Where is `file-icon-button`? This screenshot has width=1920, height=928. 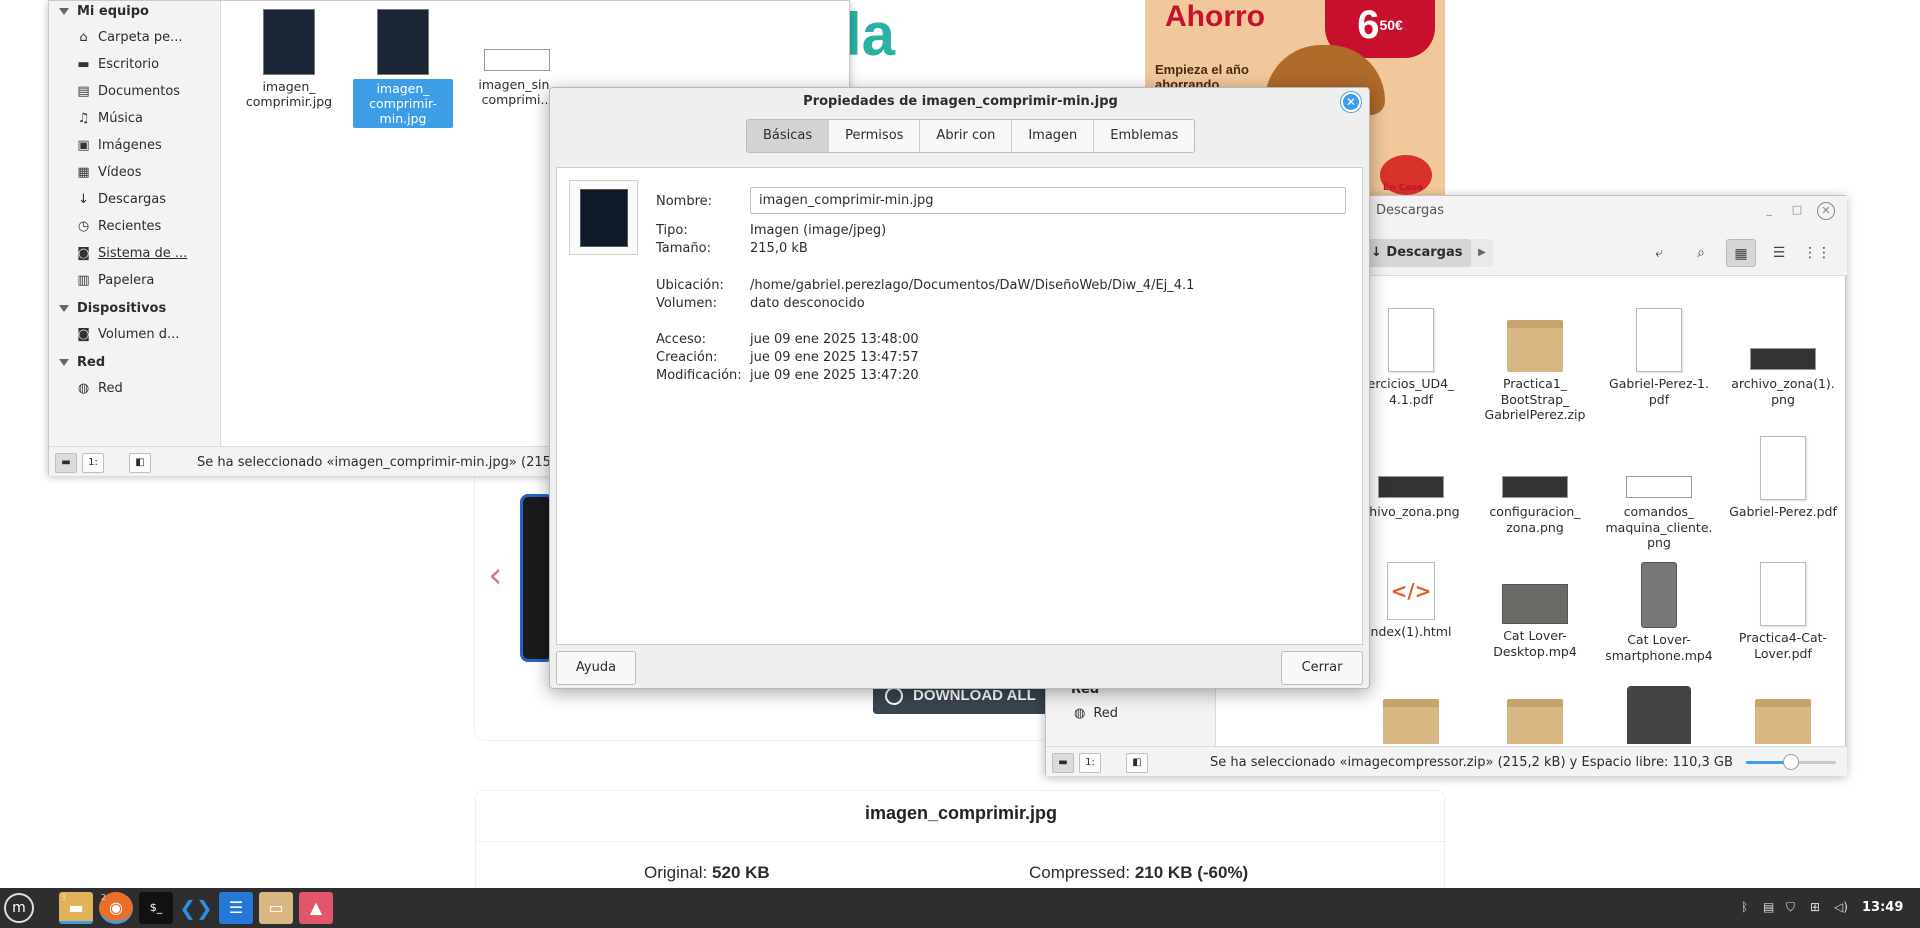
file-icon-button is located at coordinates (603, 217).